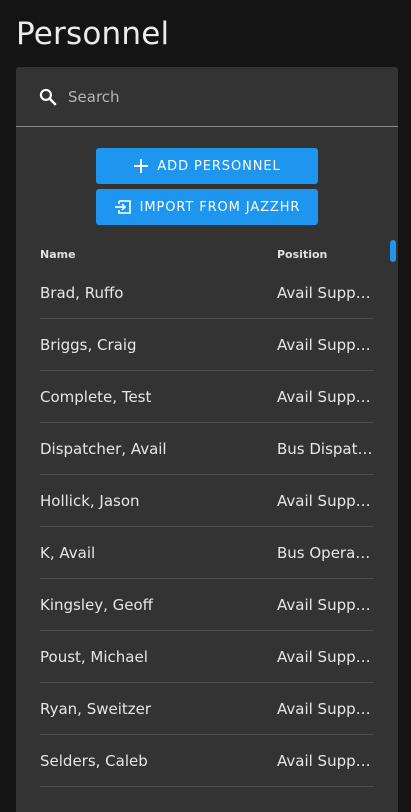  What do you see at coordinates (141, 166) in the screenshot?
I see `plus-icon` at bounding box center [141, 166].